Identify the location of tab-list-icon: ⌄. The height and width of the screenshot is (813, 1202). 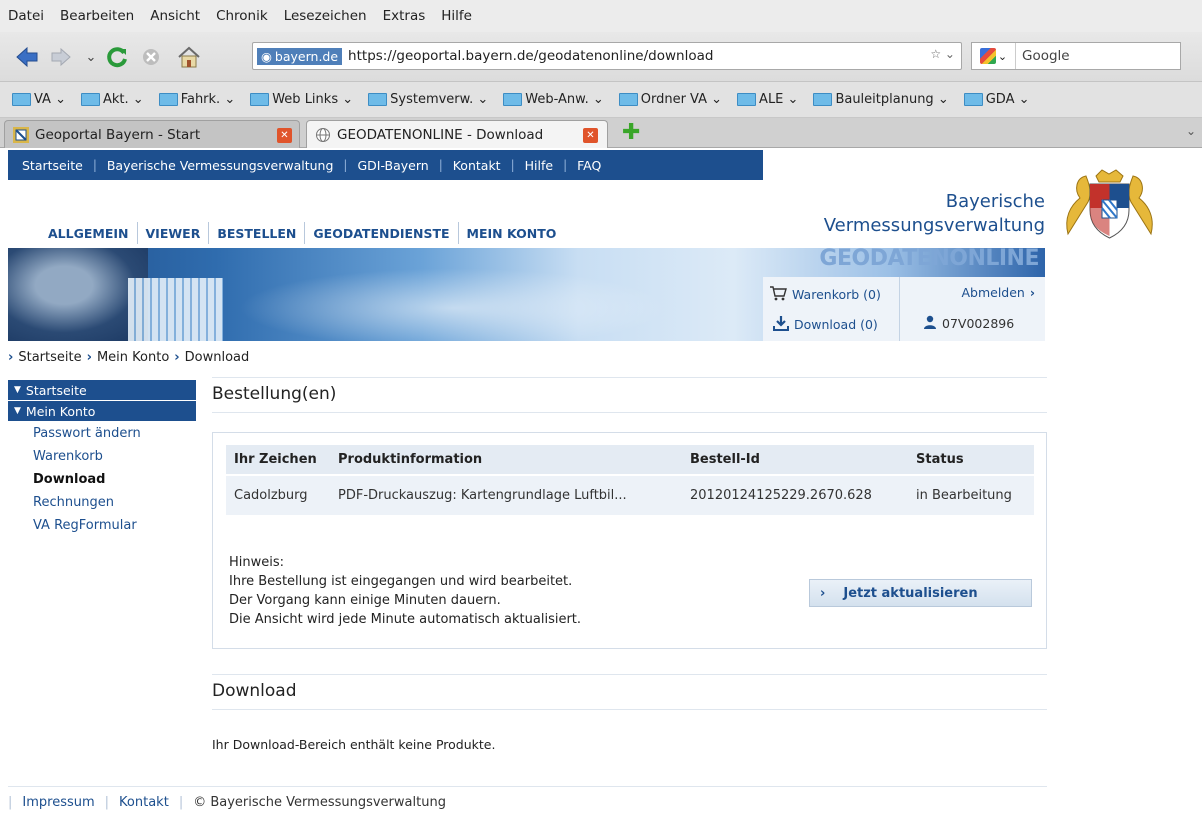
(1191, 131).